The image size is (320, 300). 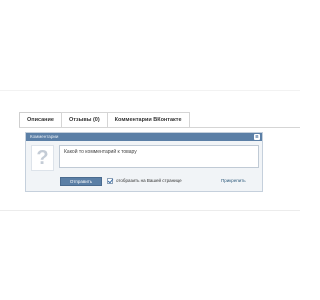 What do you see at coordinates (159, 127) in the screenshot?
I see `tabs-baseline` at bounding box center [159, 127].